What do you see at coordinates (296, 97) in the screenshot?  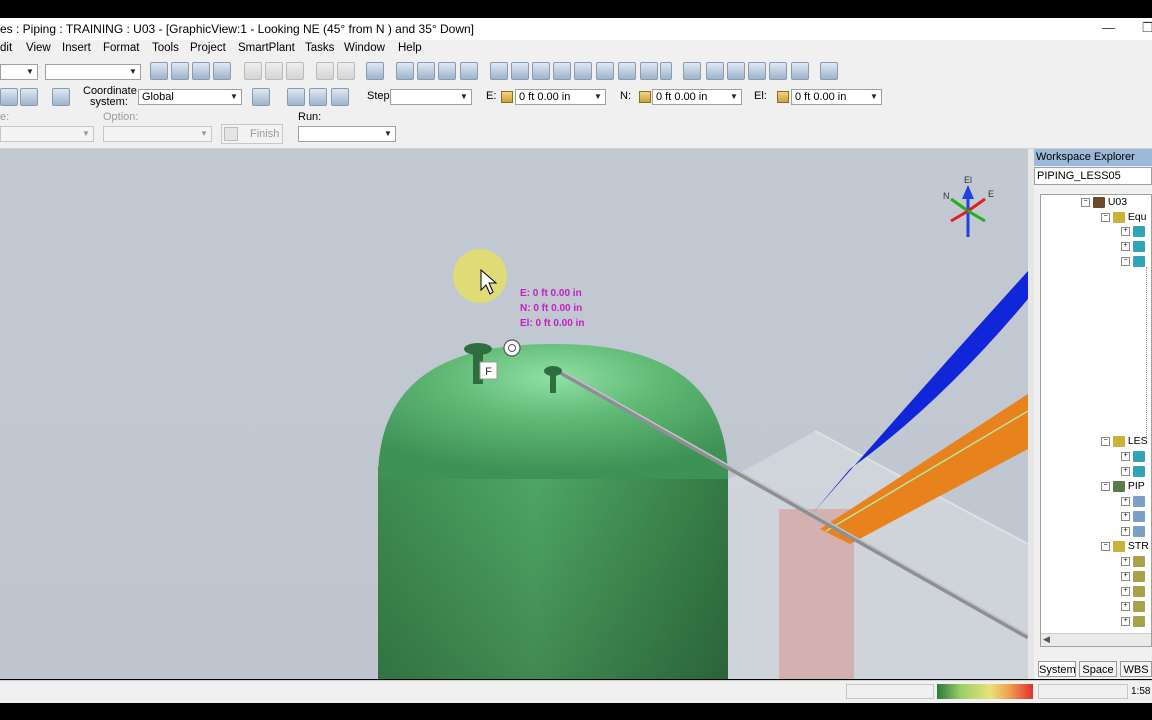 I see `plane-icon` at bounding box center [296, 97].